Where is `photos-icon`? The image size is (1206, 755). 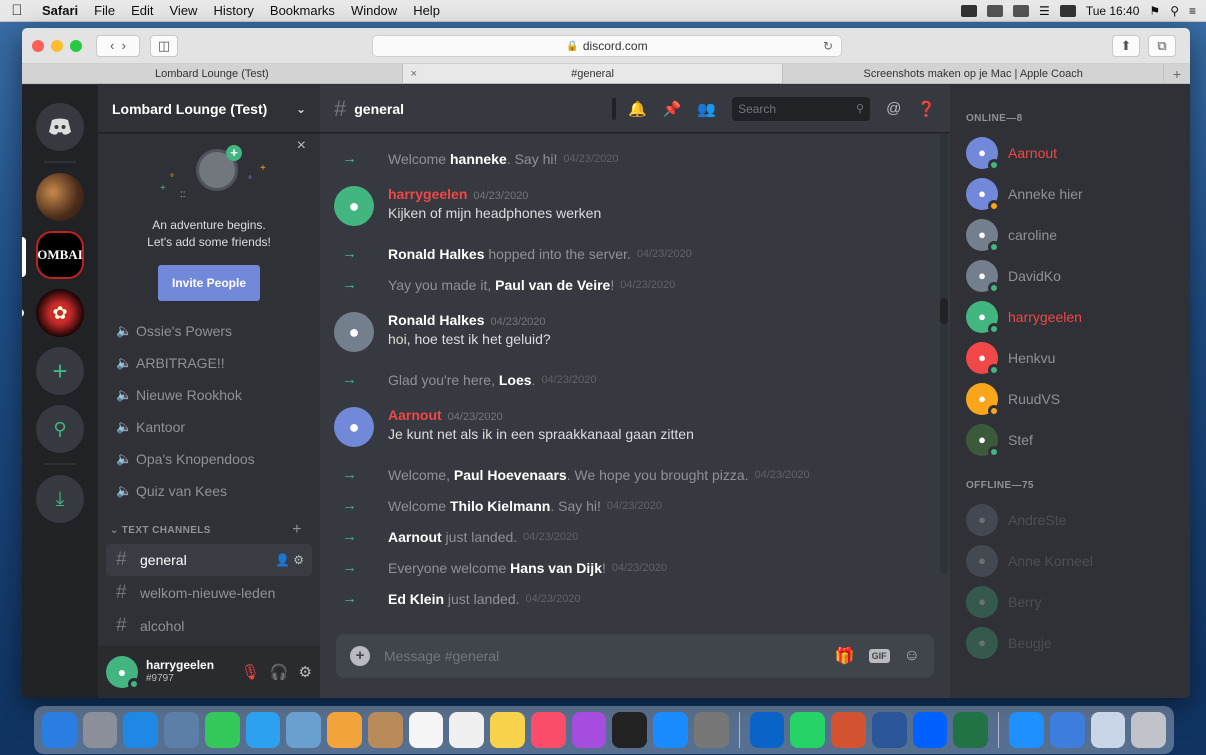
photos-icon is located at coordinates (181, 730).